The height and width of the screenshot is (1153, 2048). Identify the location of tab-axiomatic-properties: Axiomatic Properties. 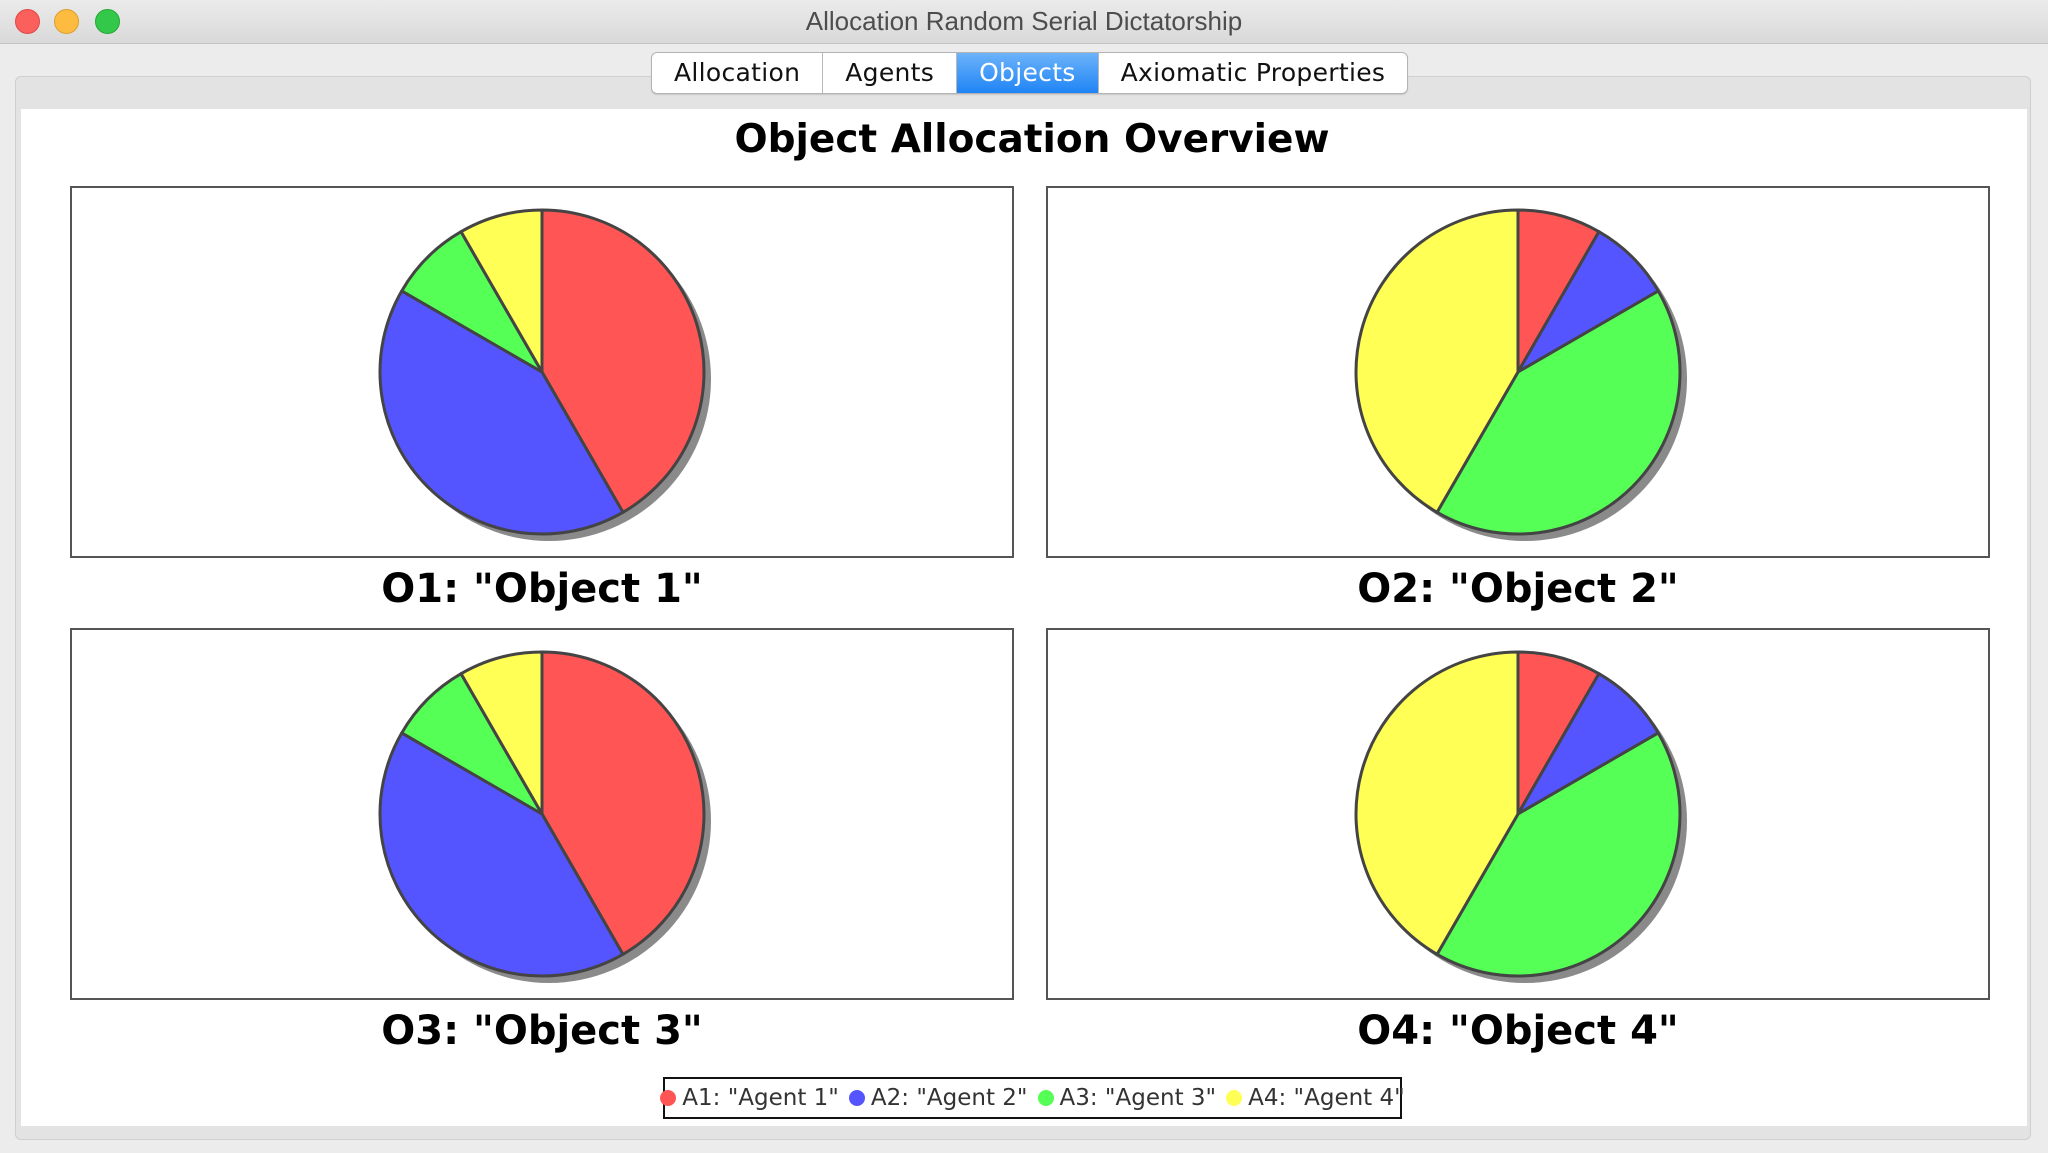
(1253, 73).